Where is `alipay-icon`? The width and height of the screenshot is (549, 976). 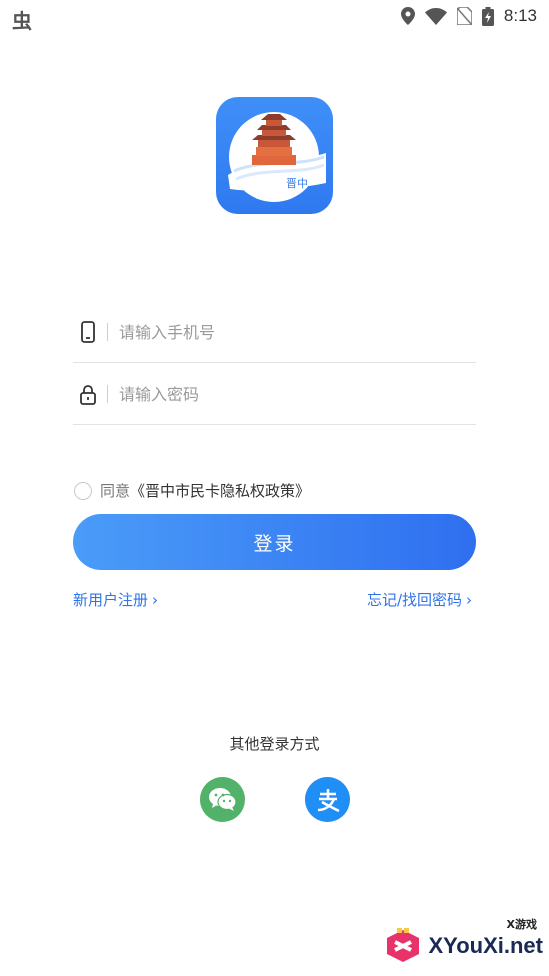
alipay-icon is located at coordinates (328, 800).